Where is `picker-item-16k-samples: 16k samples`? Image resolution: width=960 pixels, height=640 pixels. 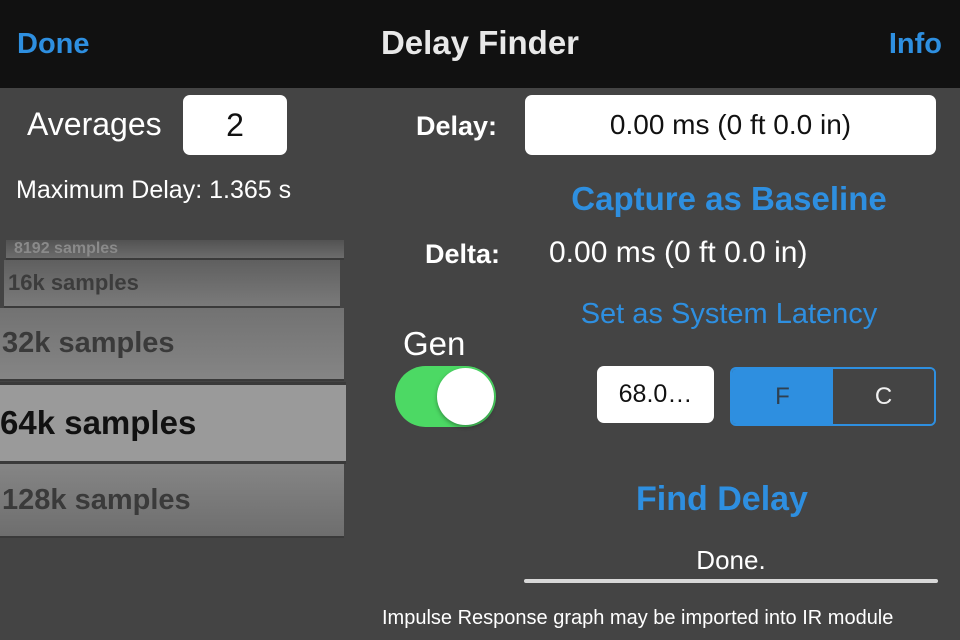
picker-item-16k-samples: 16k samples is located at coordinates (172, 284).